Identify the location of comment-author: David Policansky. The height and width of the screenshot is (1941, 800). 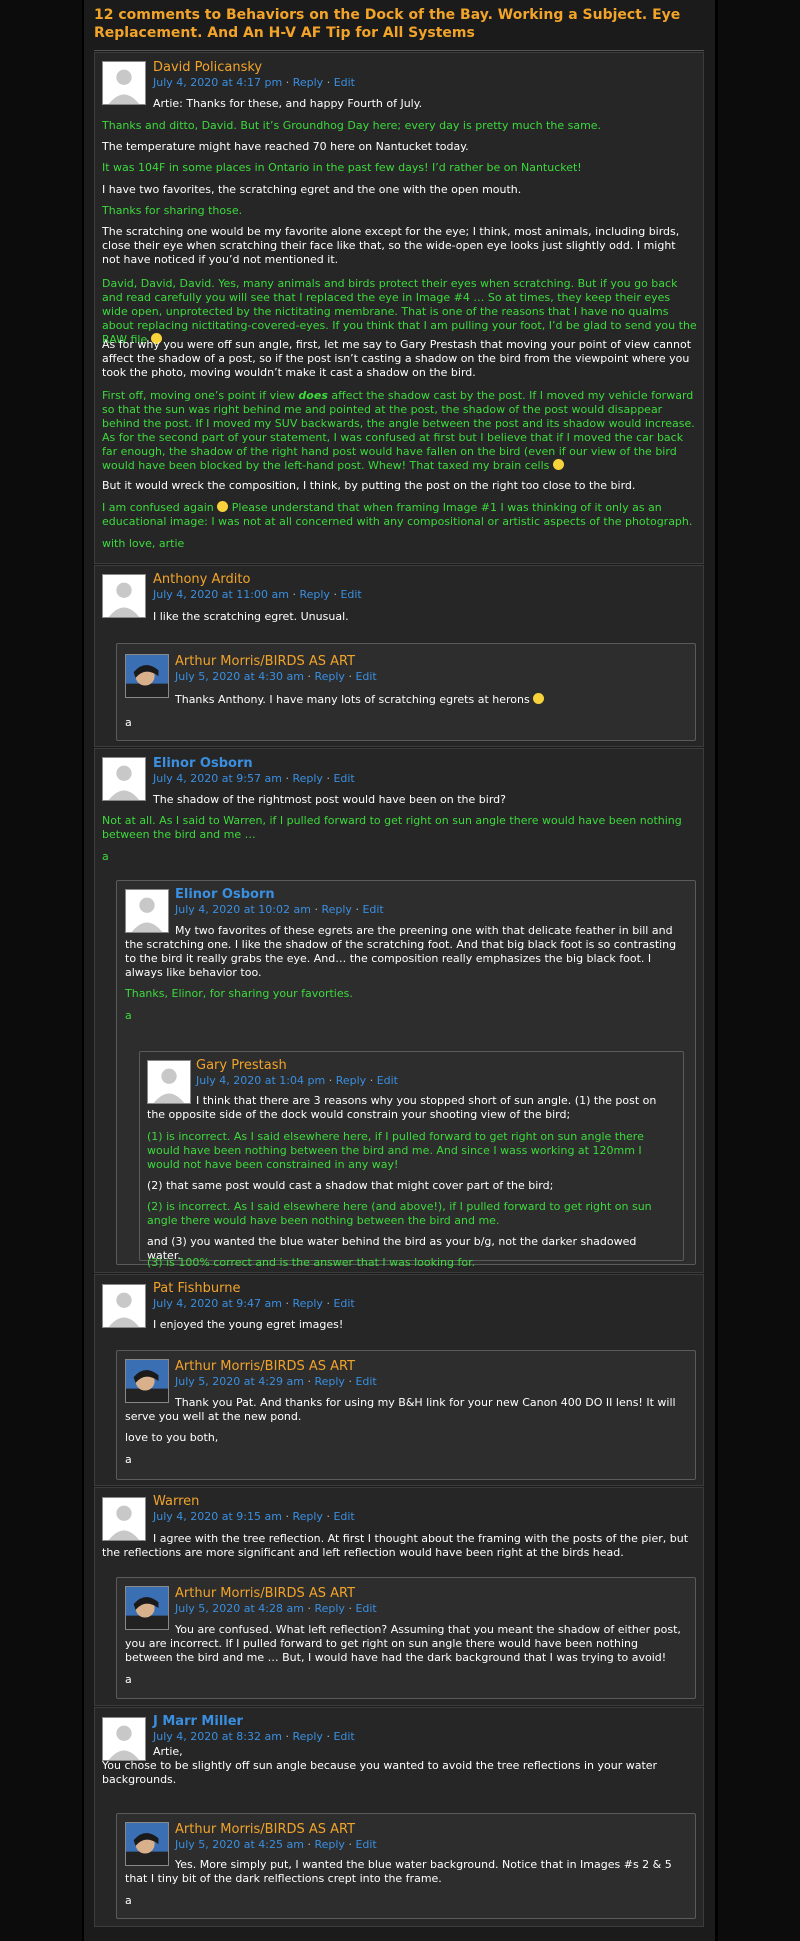
(207, 68).